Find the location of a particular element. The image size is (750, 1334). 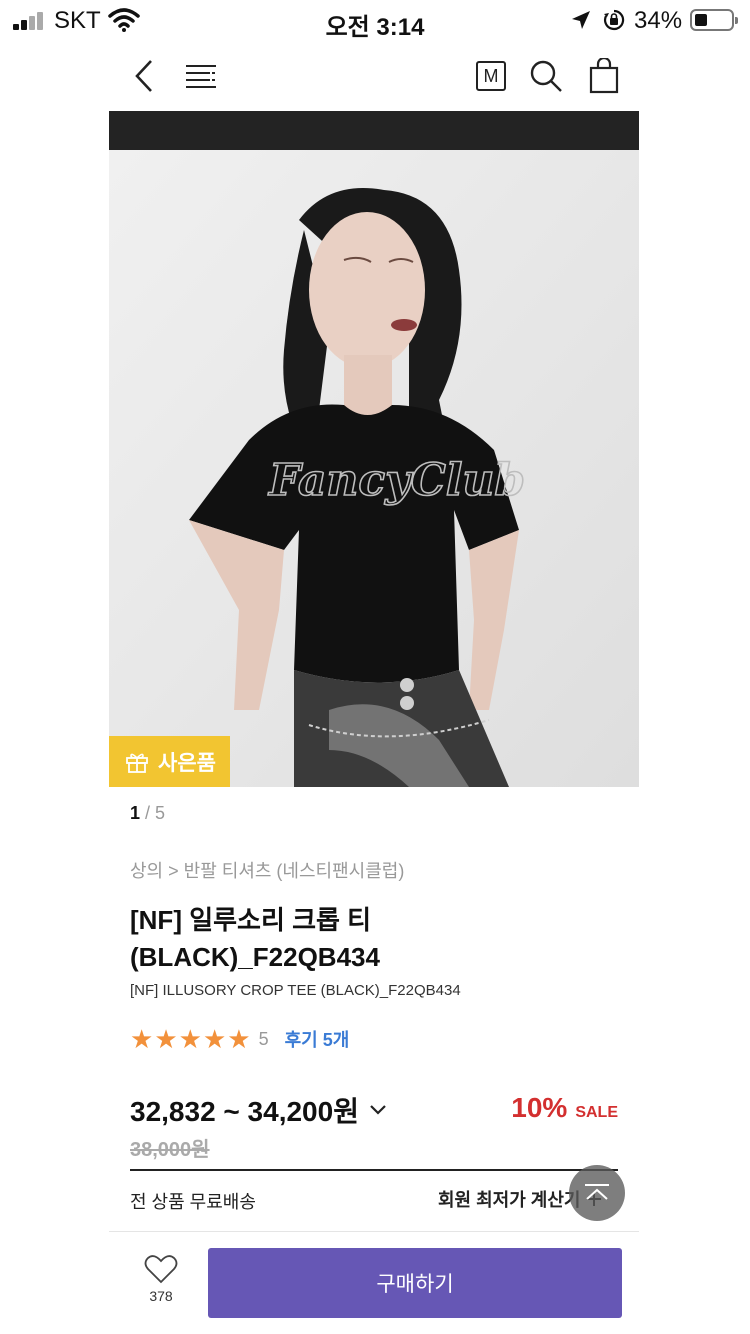

rotation-lock-icon is located at coordinates (614, 20).